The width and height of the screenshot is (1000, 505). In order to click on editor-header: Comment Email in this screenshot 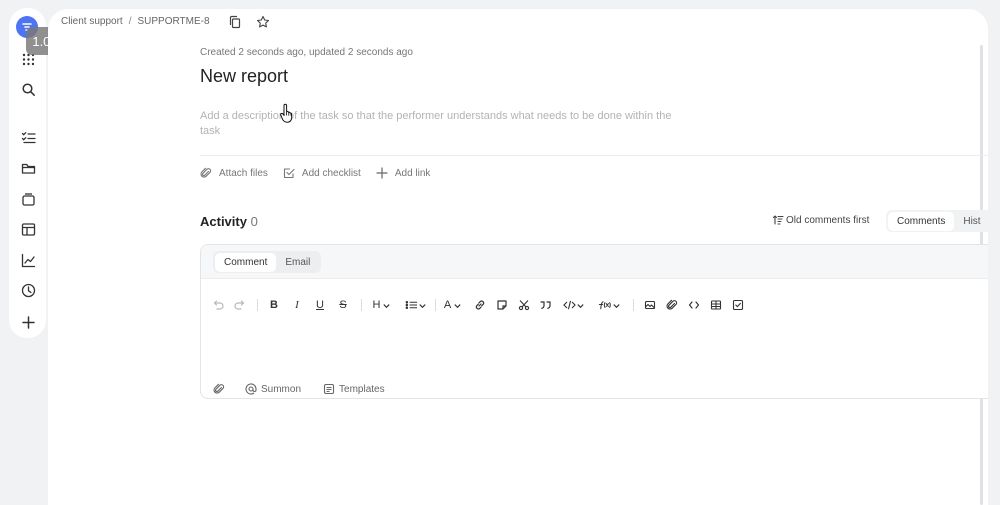, I will do `click(594, 262)`.